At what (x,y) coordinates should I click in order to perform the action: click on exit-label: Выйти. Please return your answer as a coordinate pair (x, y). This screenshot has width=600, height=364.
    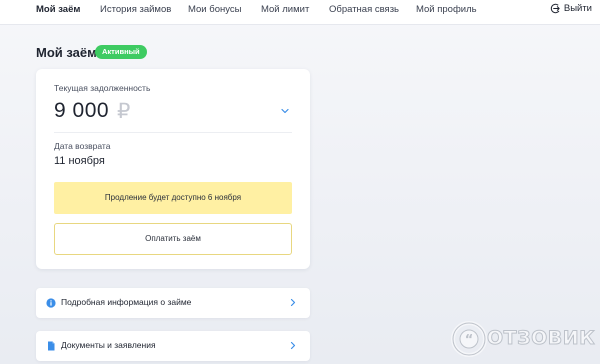
    Looking at the image, I should click on (577, 8).